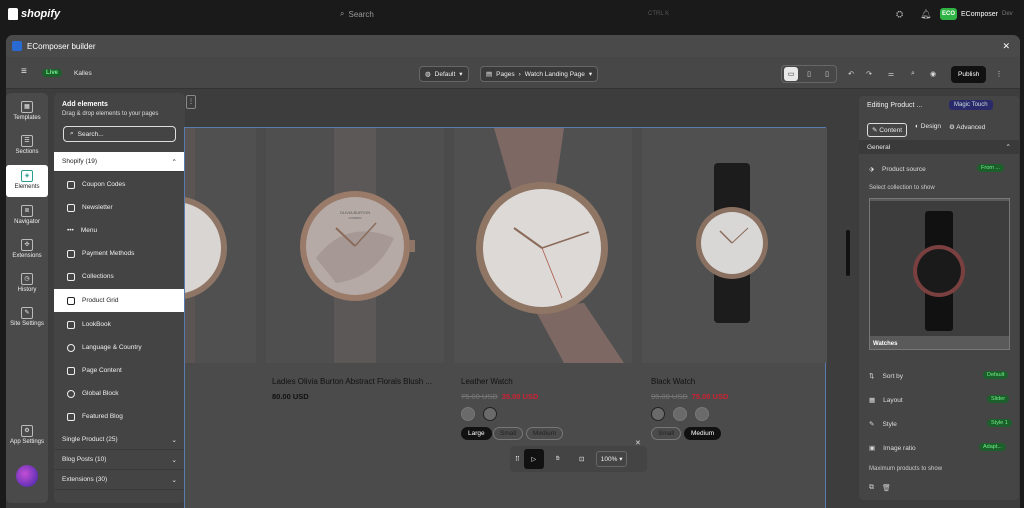 The width and height of the screenshot is (1024, 508). I want to click on price-value: 80.00 USD, so click(290, 396).